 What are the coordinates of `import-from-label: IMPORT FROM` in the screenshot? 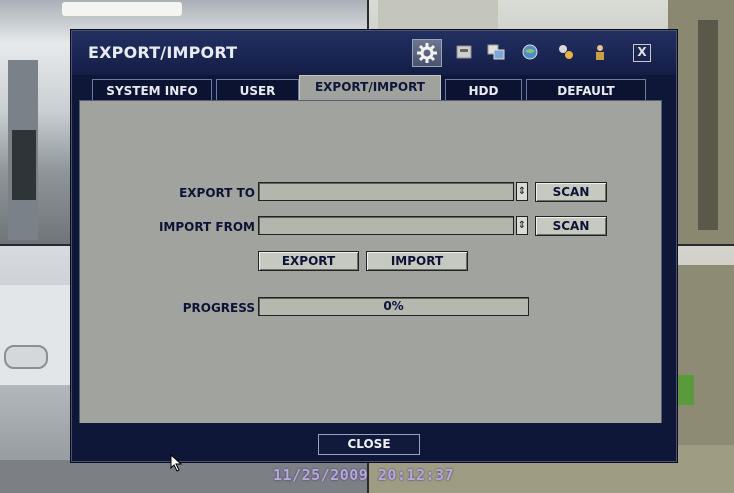 It's located at (206, 227).